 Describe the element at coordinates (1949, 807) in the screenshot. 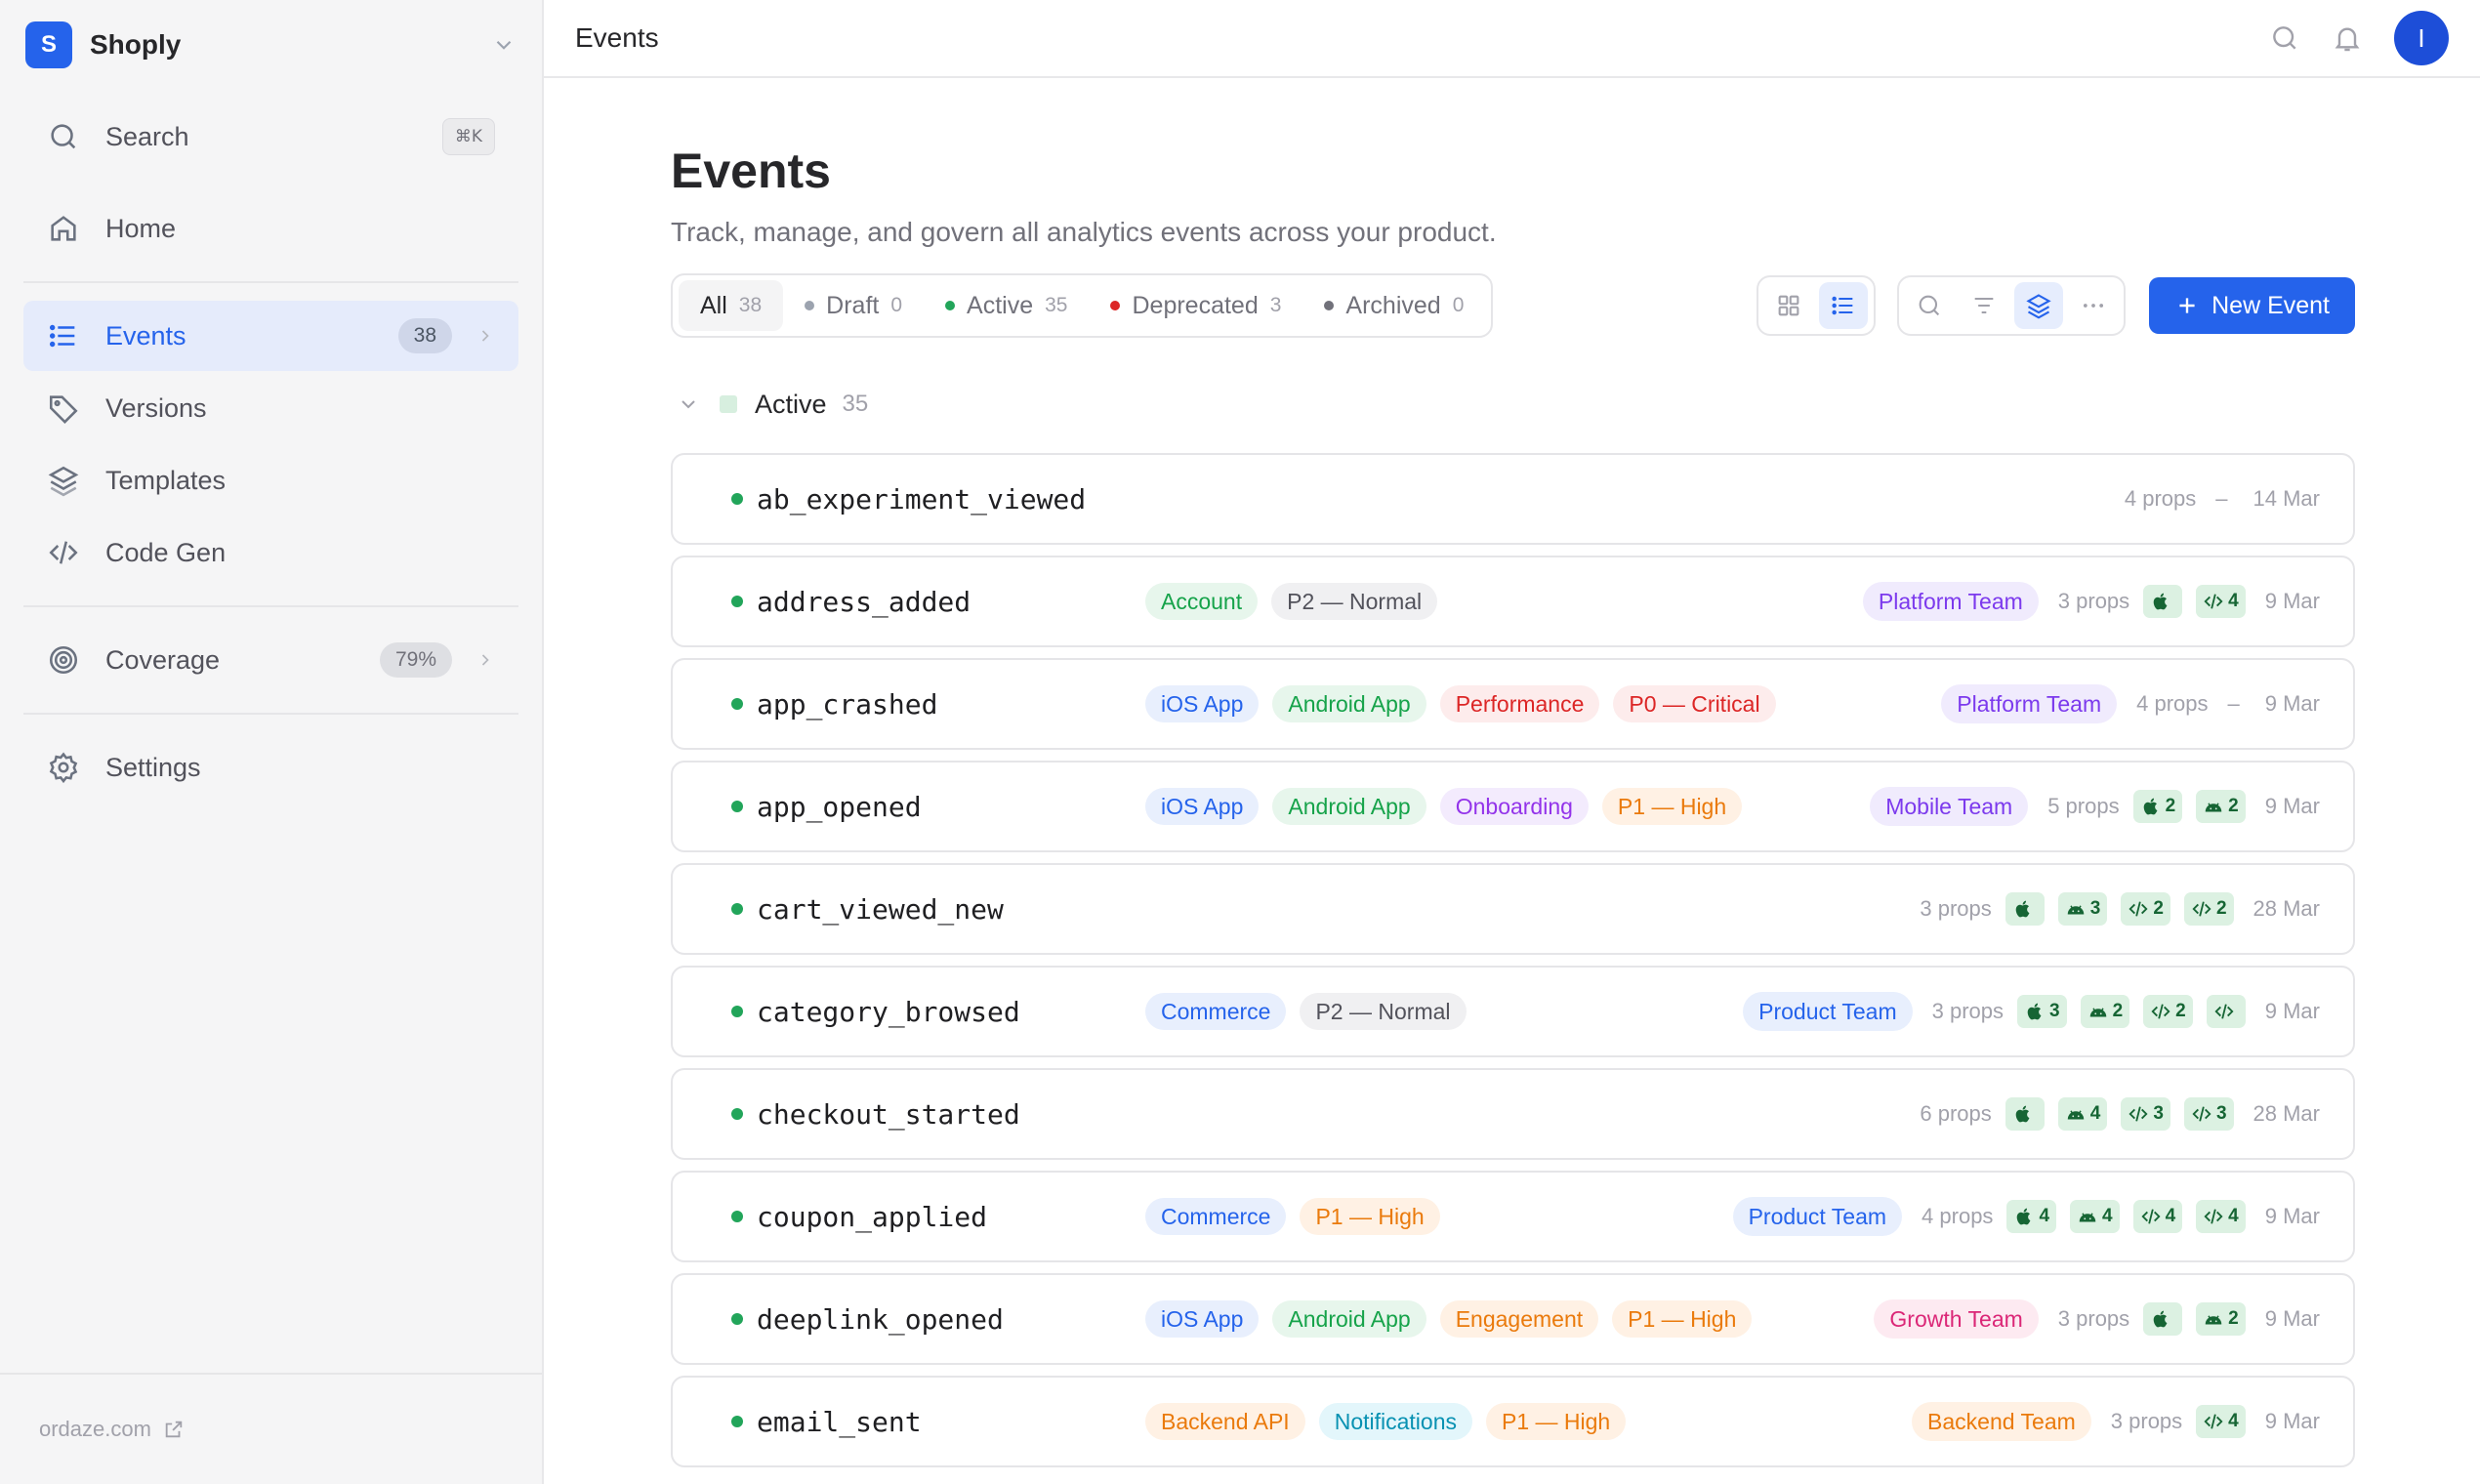

I see `team-badge: Mobile Team` at that location.